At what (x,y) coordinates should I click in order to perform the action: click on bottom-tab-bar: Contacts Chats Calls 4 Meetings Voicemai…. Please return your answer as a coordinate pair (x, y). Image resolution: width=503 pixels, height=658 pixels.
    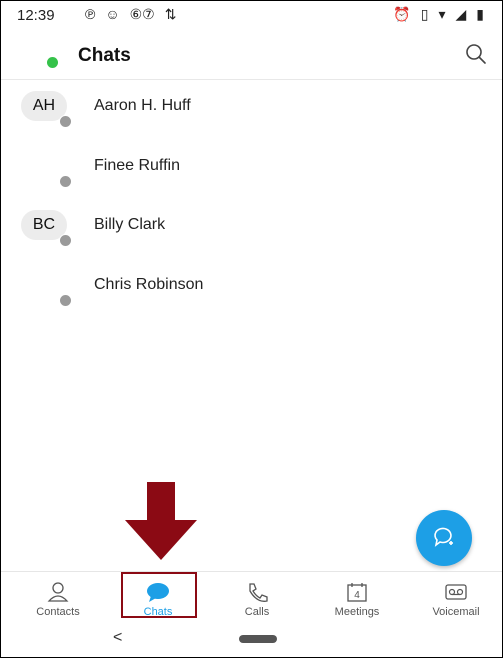
    Looking at the image, I should click on (251, 597).